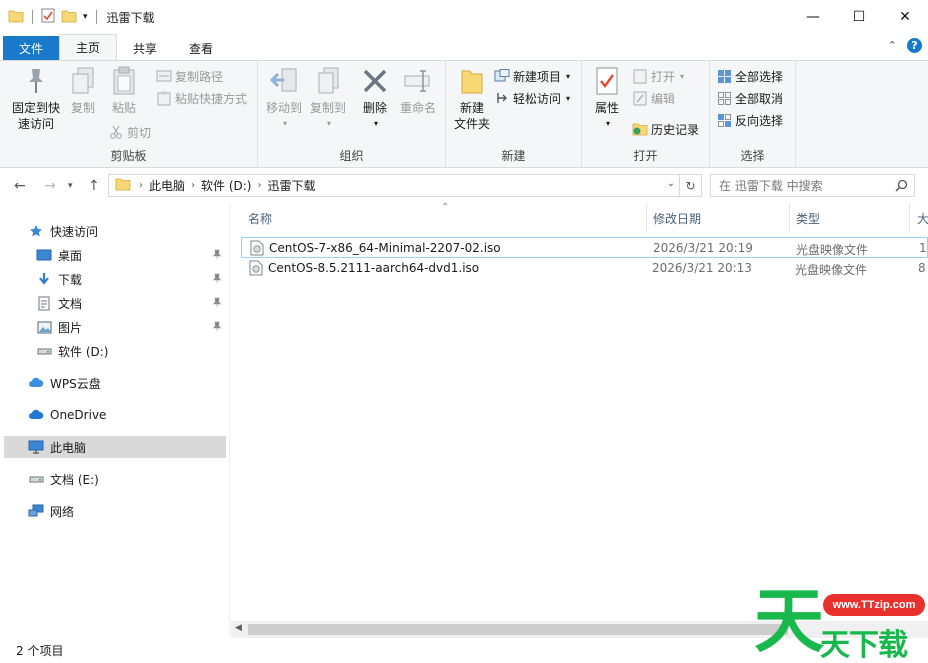 This screenshot has height=663, width=928. What do you see at coordinates (640, 76) in the screenshot?
I see `open-icon` at bounding box center [640, 76].